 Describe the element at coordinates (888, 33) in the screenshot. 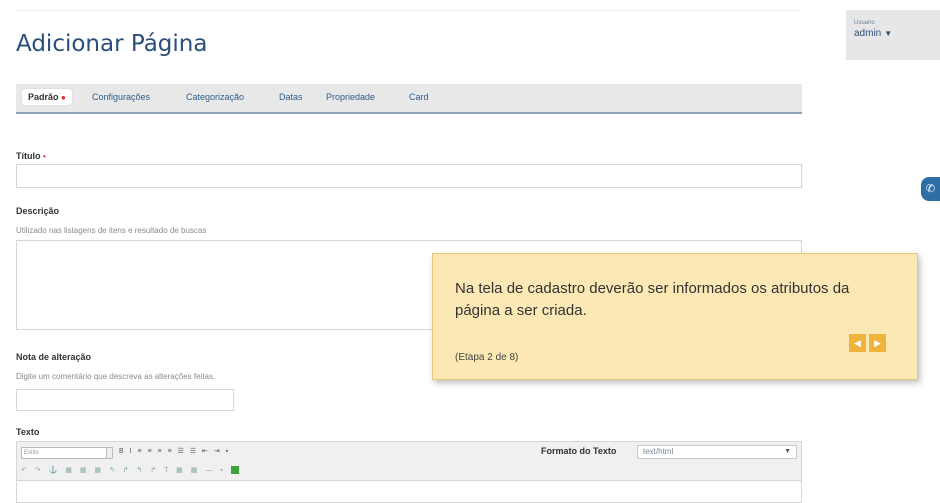

I see `caret-down-icon: ▼` at that location.